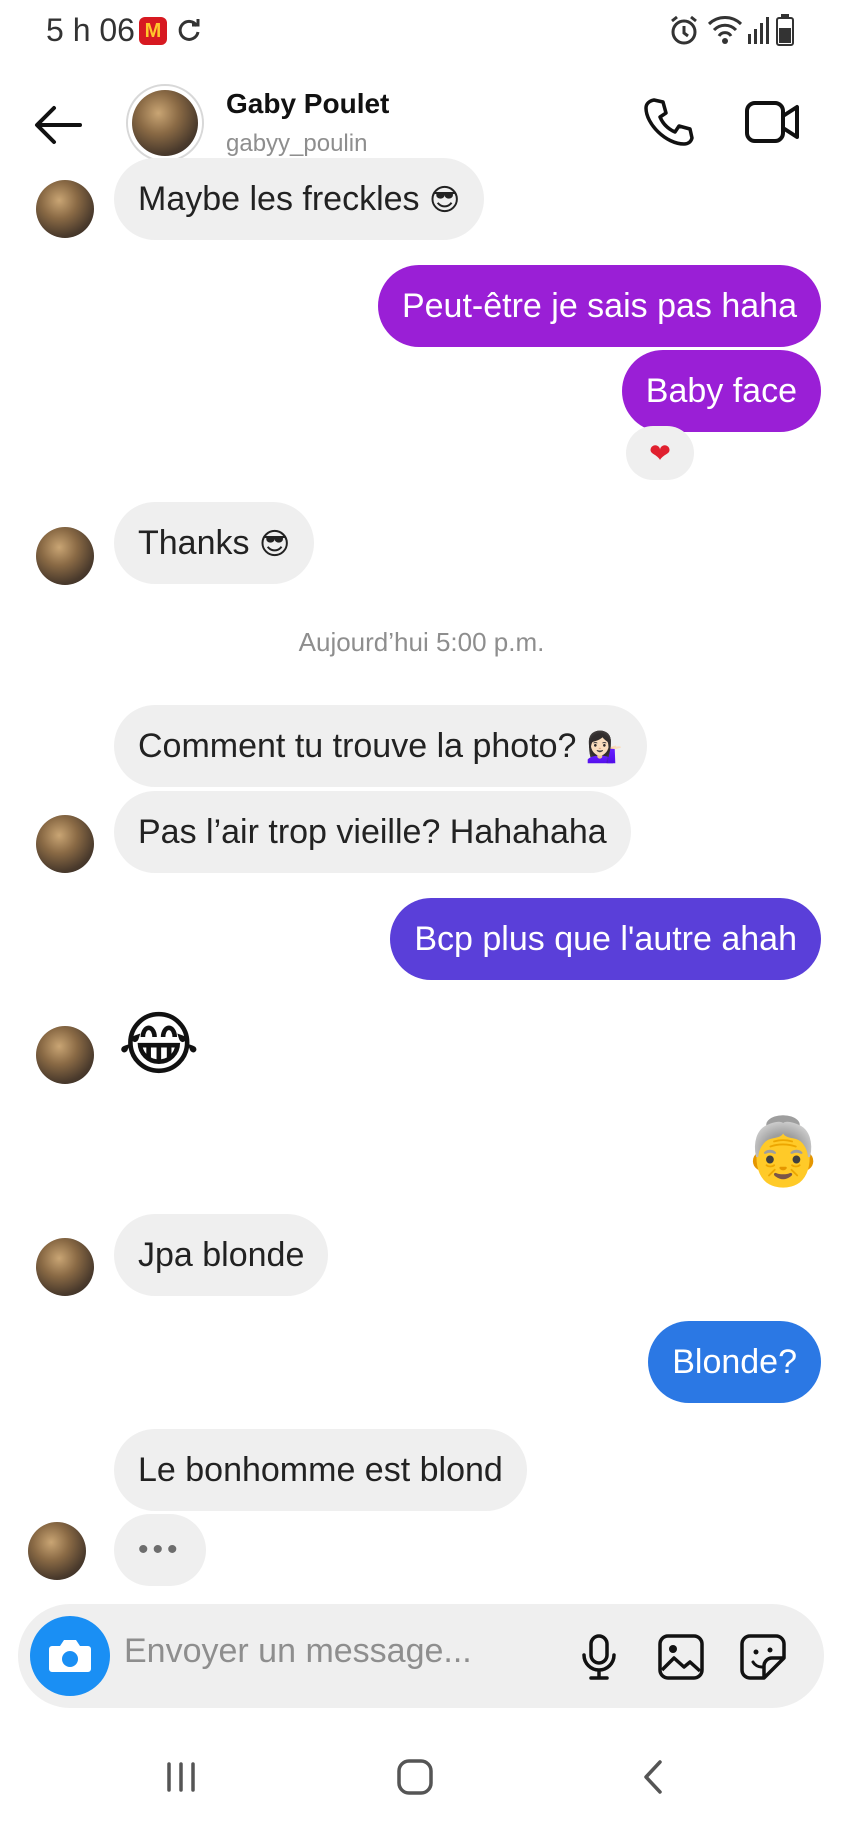 This screenshot has width=843, height=1827. What do you see at coordinates (90, 30) in the screenshot?
I see `status-time: 5 h 06` at bounding box center [90, 30].